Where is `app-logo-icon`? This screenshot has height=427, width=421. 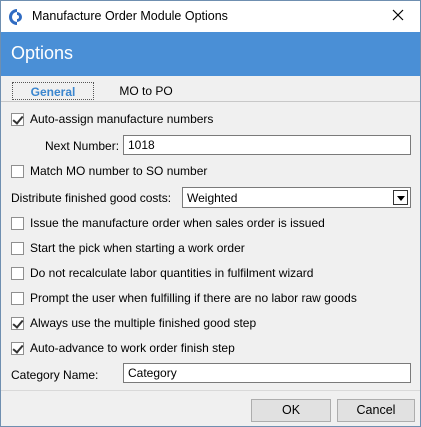
app-logo-icon is located at coordinates (17, 17).